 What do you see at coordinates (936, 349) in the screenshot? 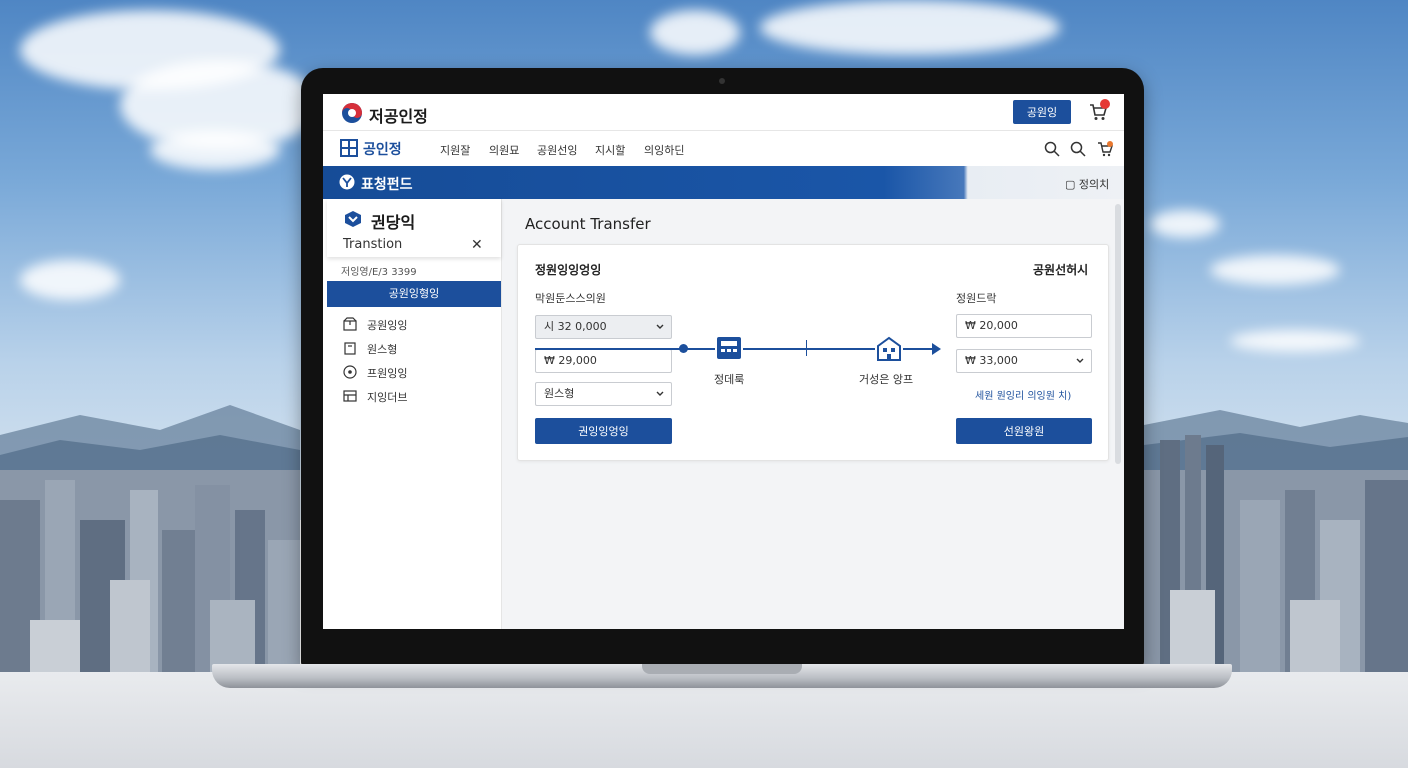
I see `flow-arrow-icon` at bounding box center [936, 349].